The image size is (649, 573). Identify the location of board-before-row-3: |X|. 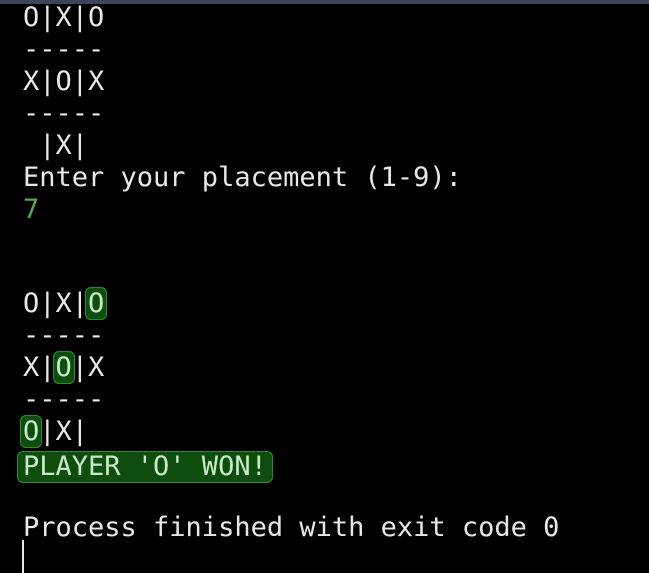
(56, 145).